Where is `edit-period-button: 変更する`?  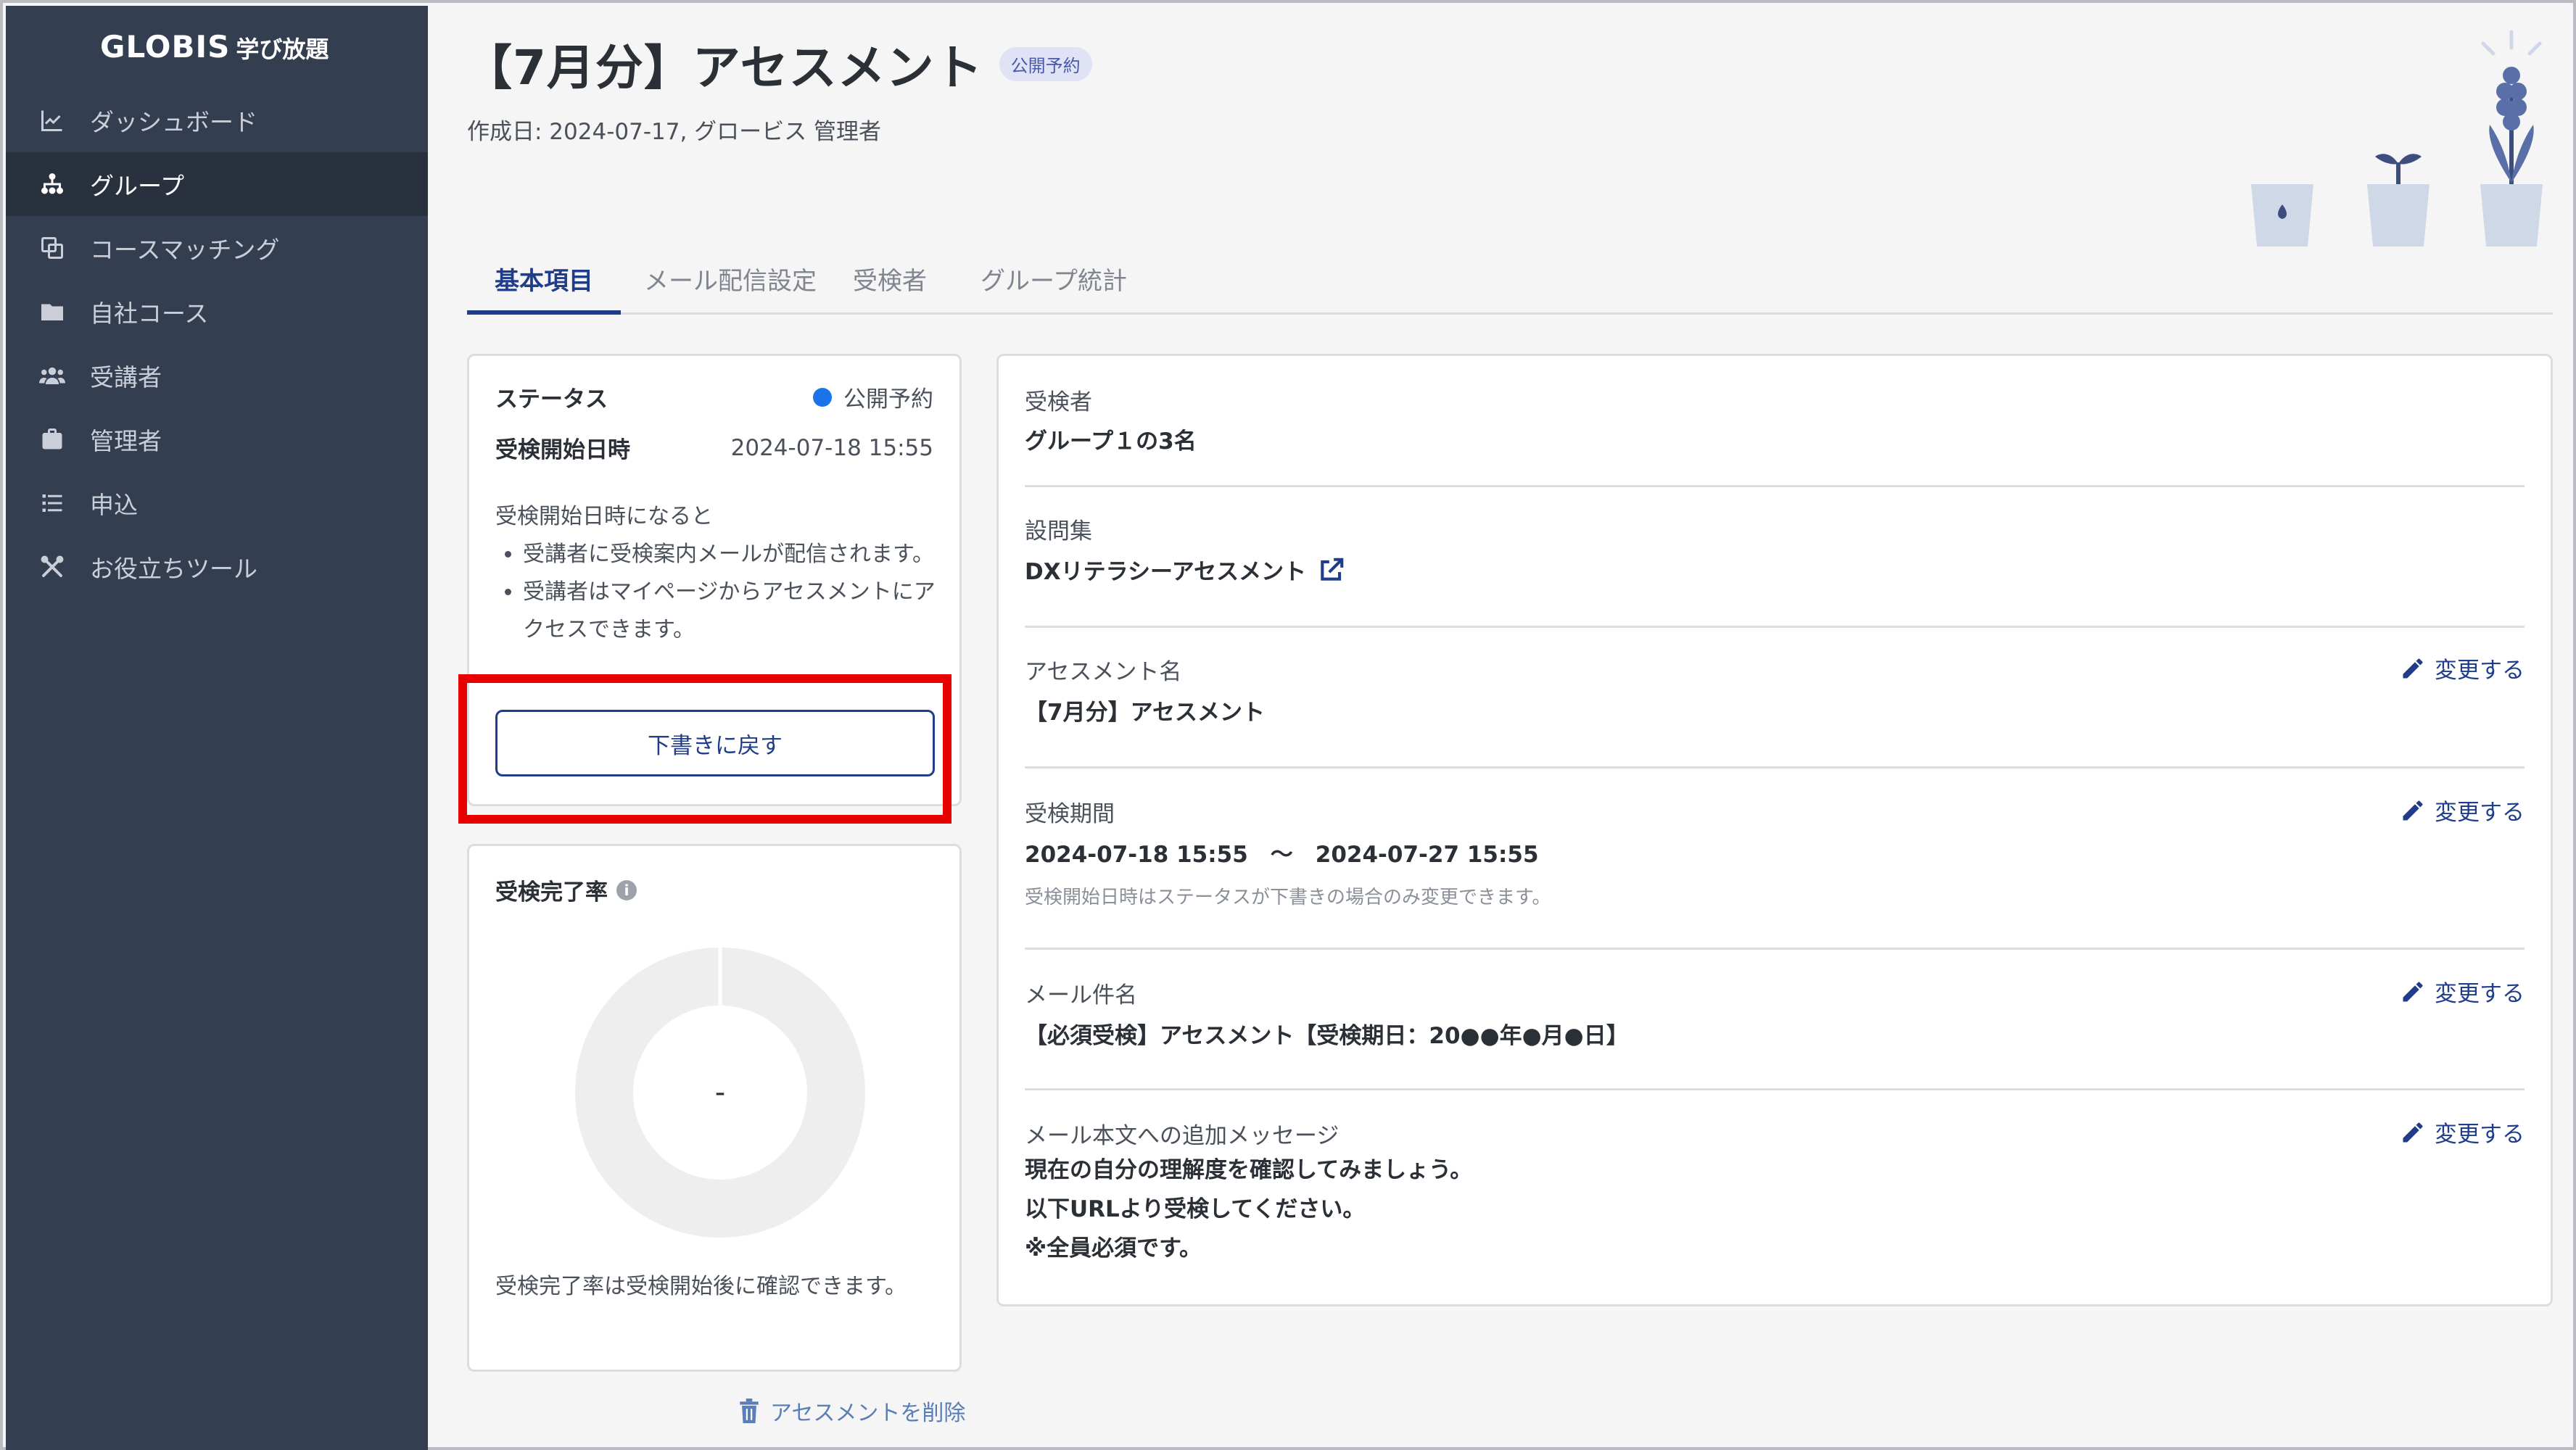 edit-period-button: 変更する is located at coordinates (2462, 810).